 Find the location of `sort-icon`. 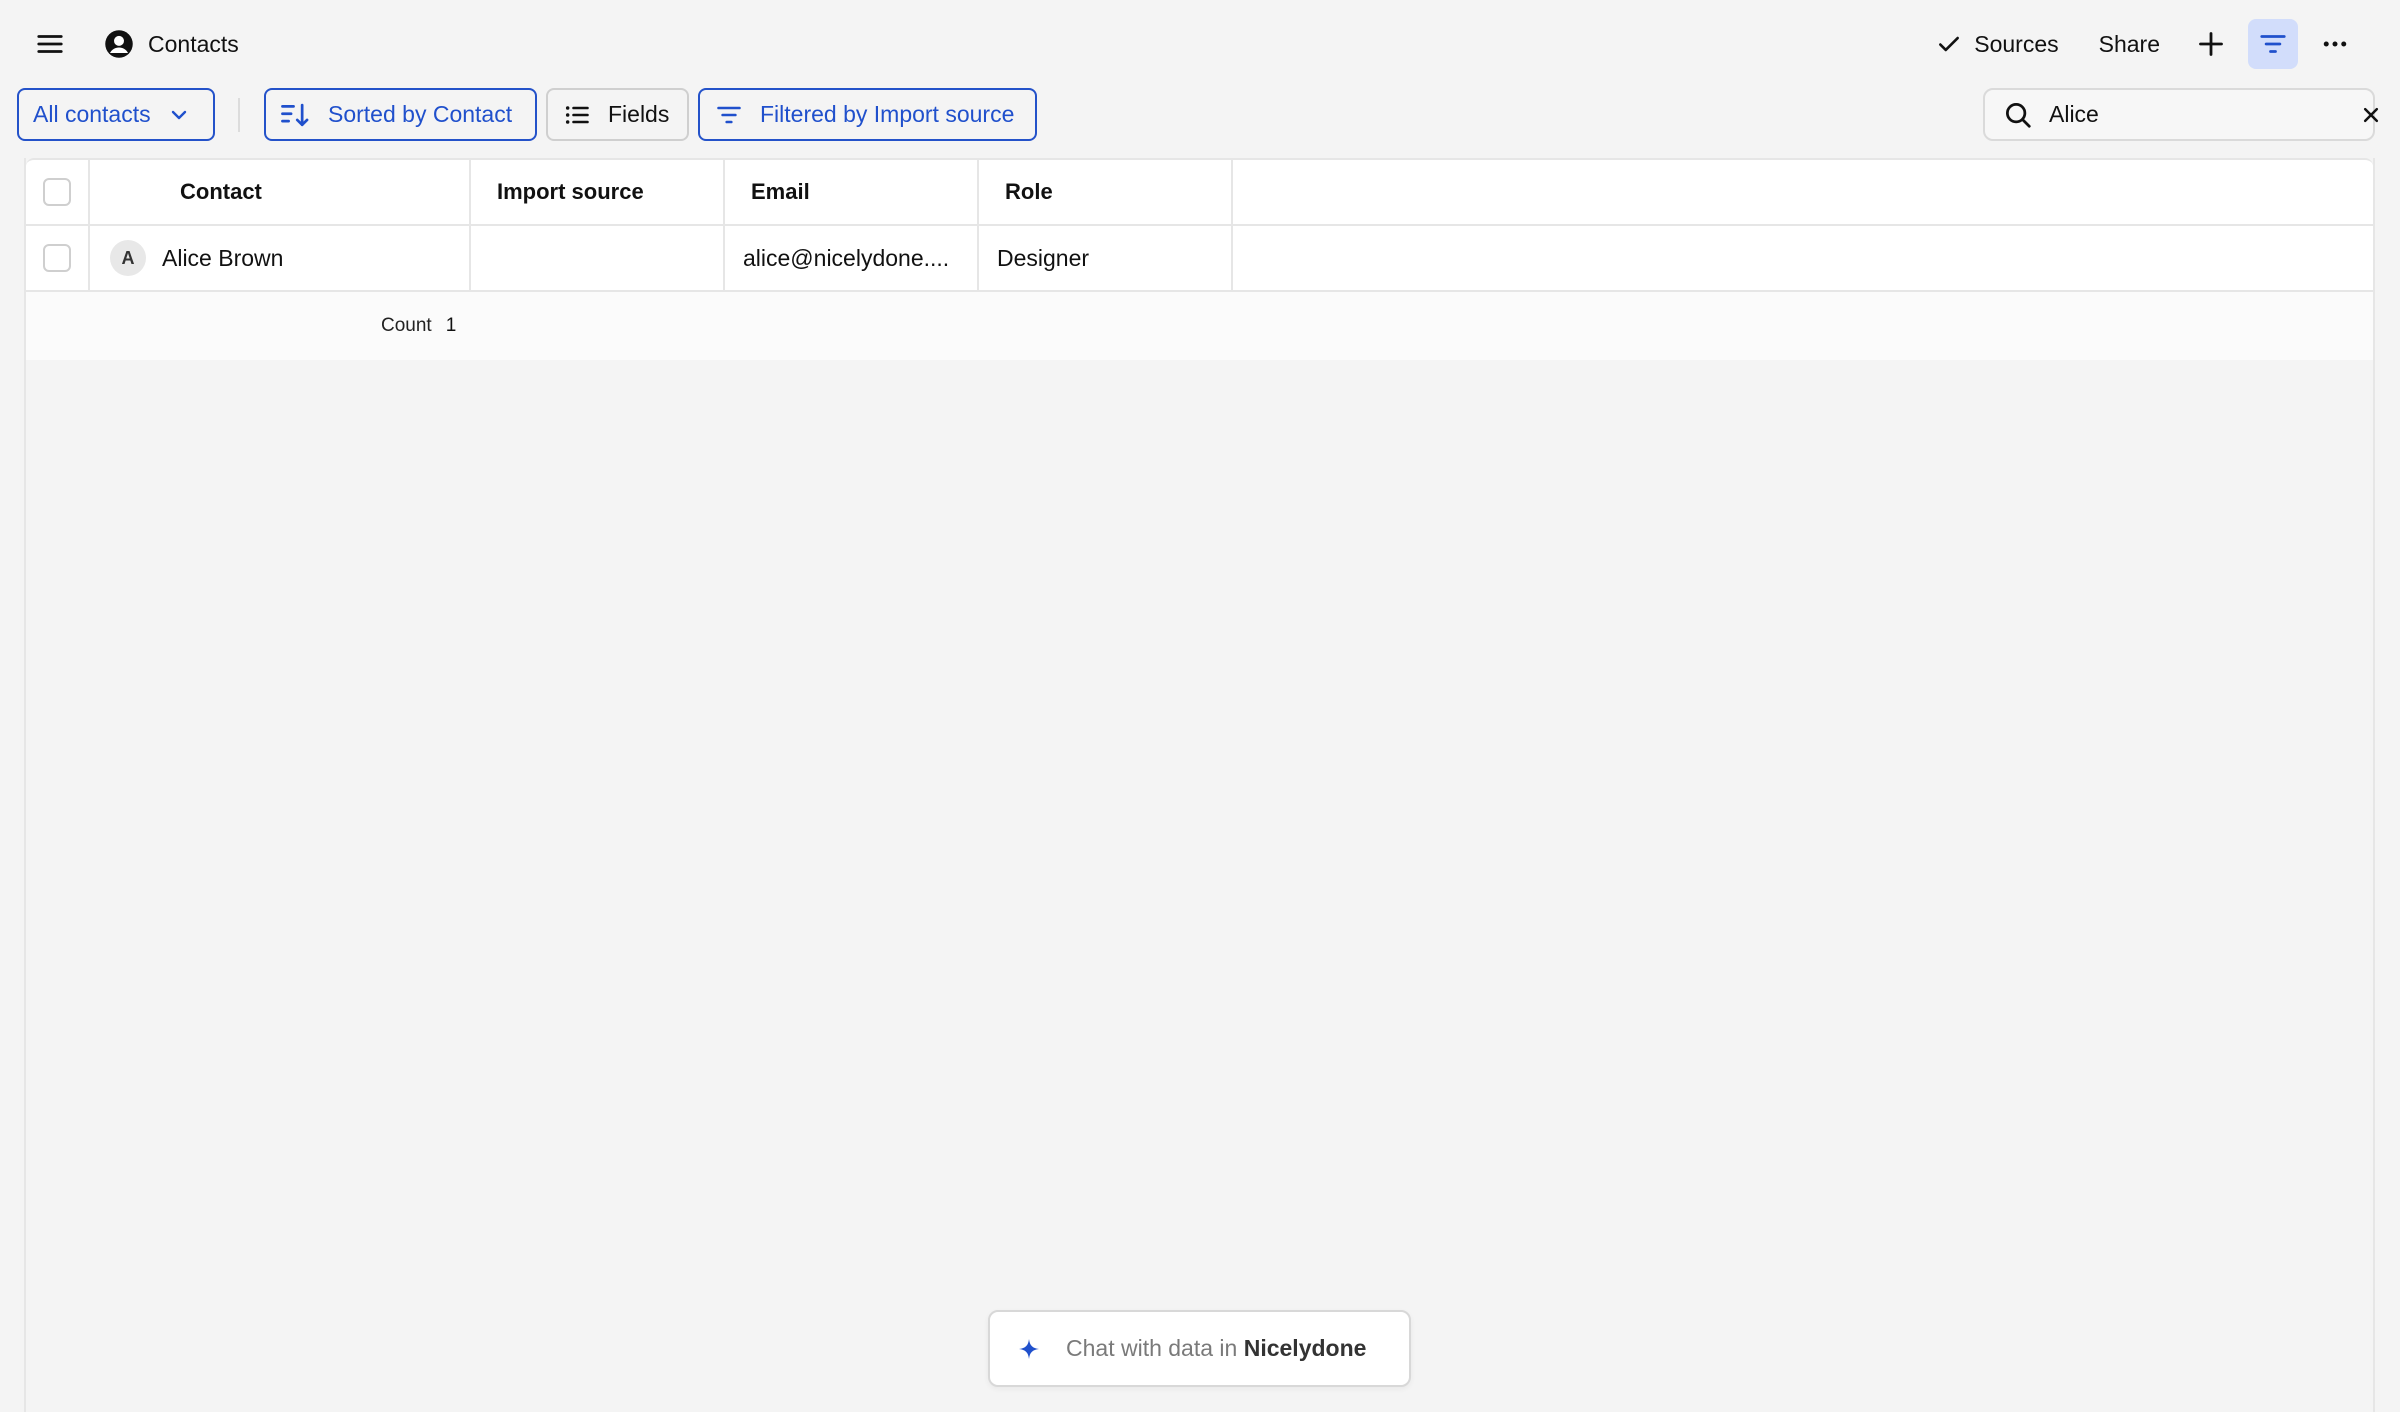

sort-icon is located at coordinates (296, 115).